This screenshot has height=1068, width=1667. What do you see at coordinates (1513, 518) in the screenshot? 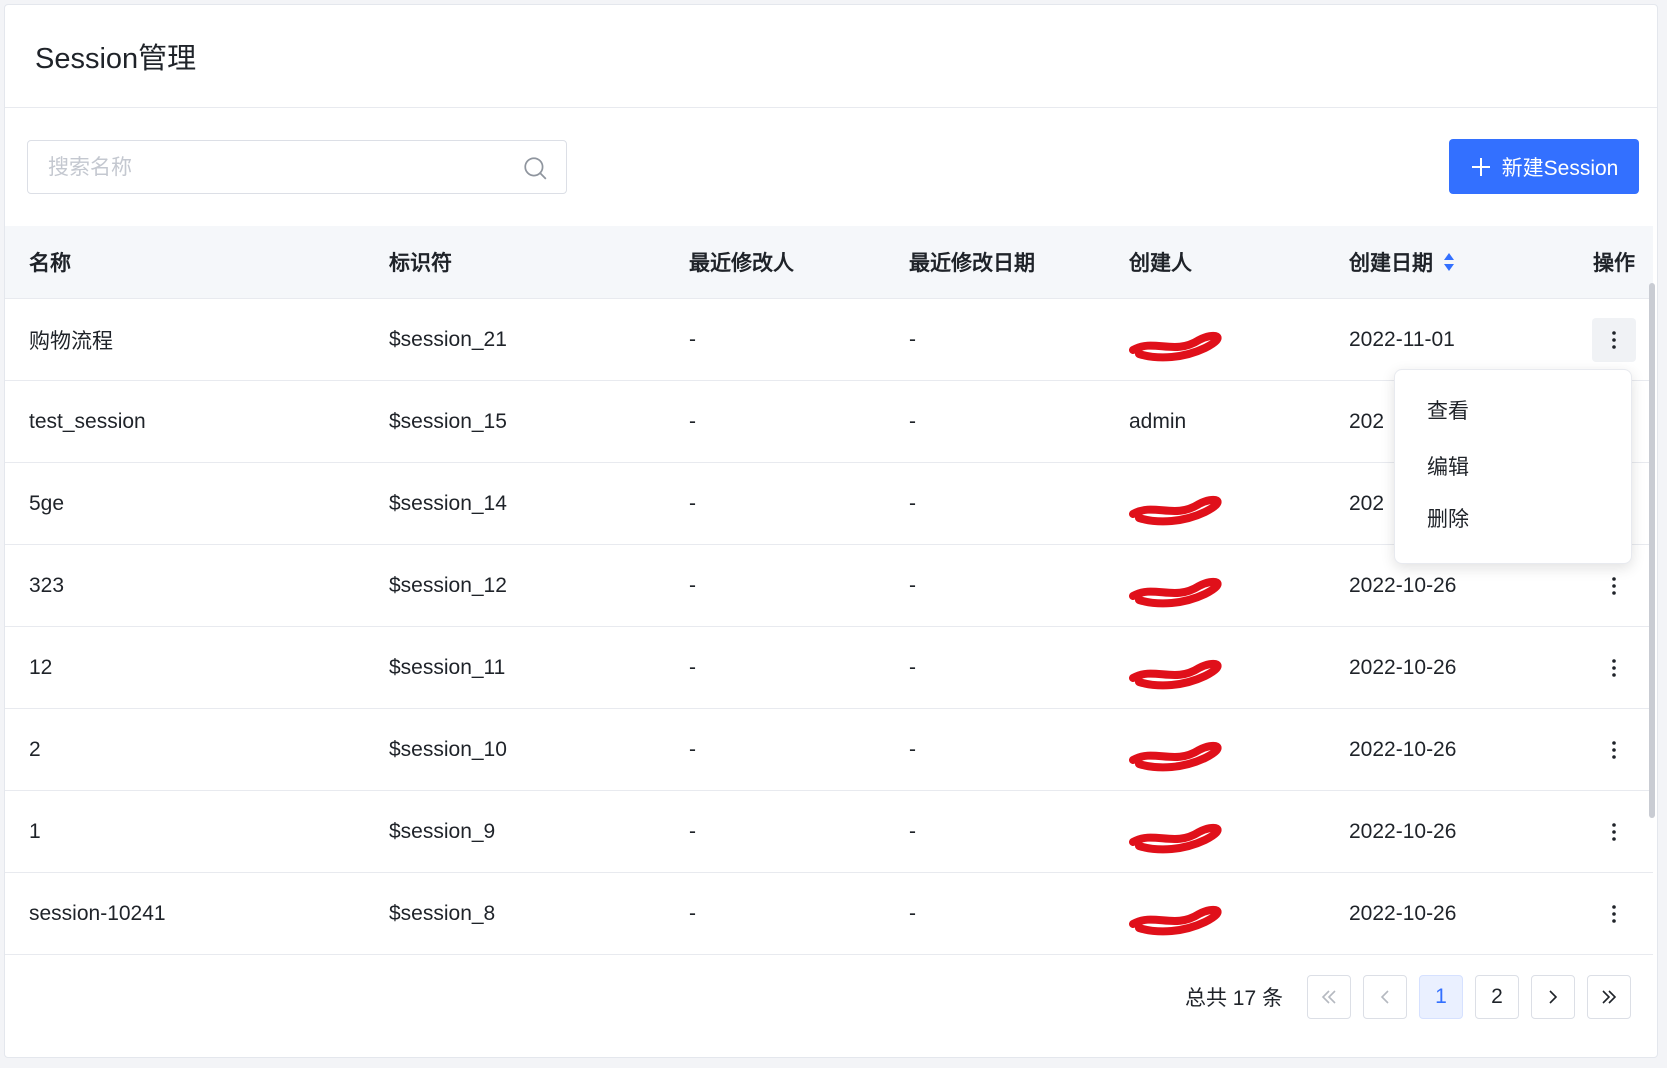
I see `menu-item-delete: 删除` at bounding box center [1513, 518].